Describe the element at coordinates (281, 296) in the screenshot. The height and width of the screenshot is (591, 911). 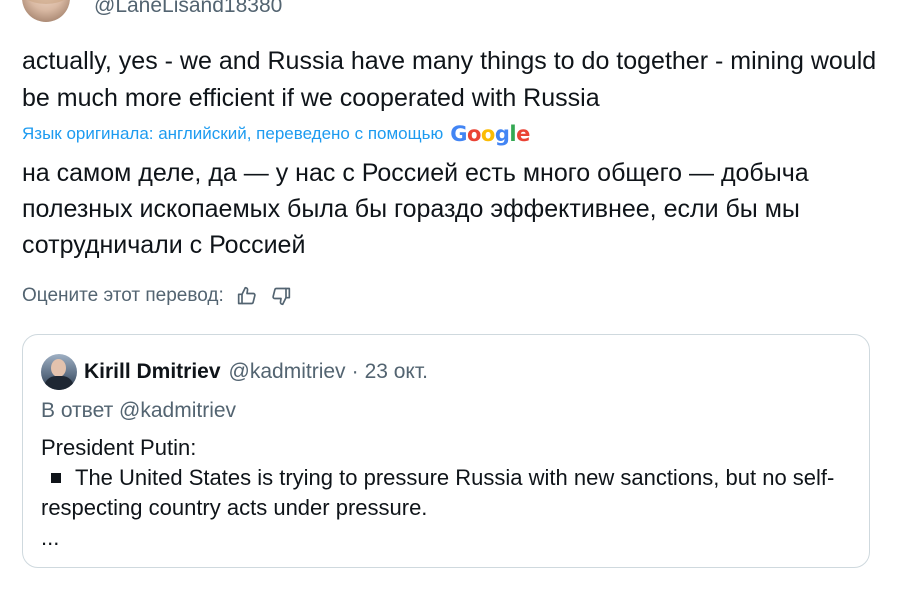
I see `thumbs-down-icon` at that location.